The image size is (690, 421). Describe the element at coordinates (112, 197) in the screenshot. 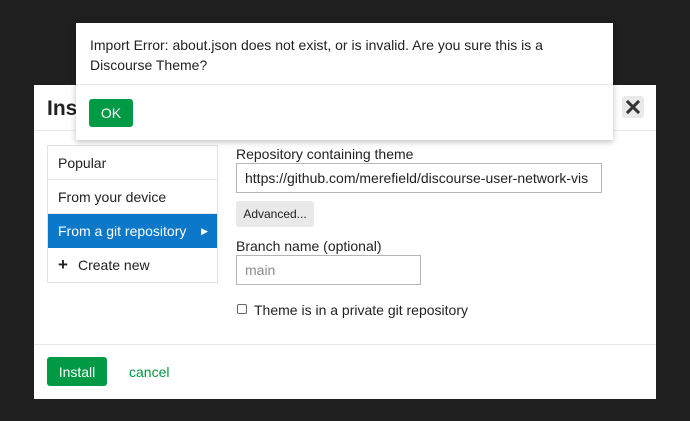

I see `nav-item-label: From your device` at that location.